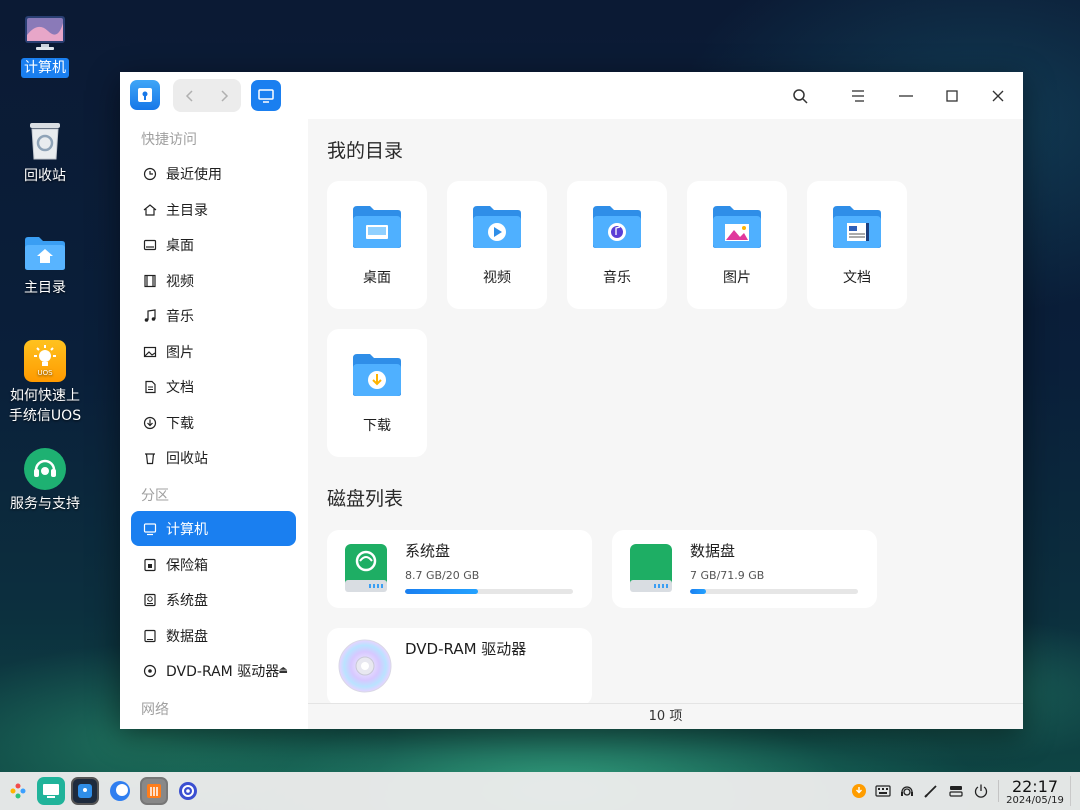 This screenshot has height=810, width=1080. Describe the element at coordinates (713, 551) in the screenshot. I see `disk-name: 数据盘` at that location.